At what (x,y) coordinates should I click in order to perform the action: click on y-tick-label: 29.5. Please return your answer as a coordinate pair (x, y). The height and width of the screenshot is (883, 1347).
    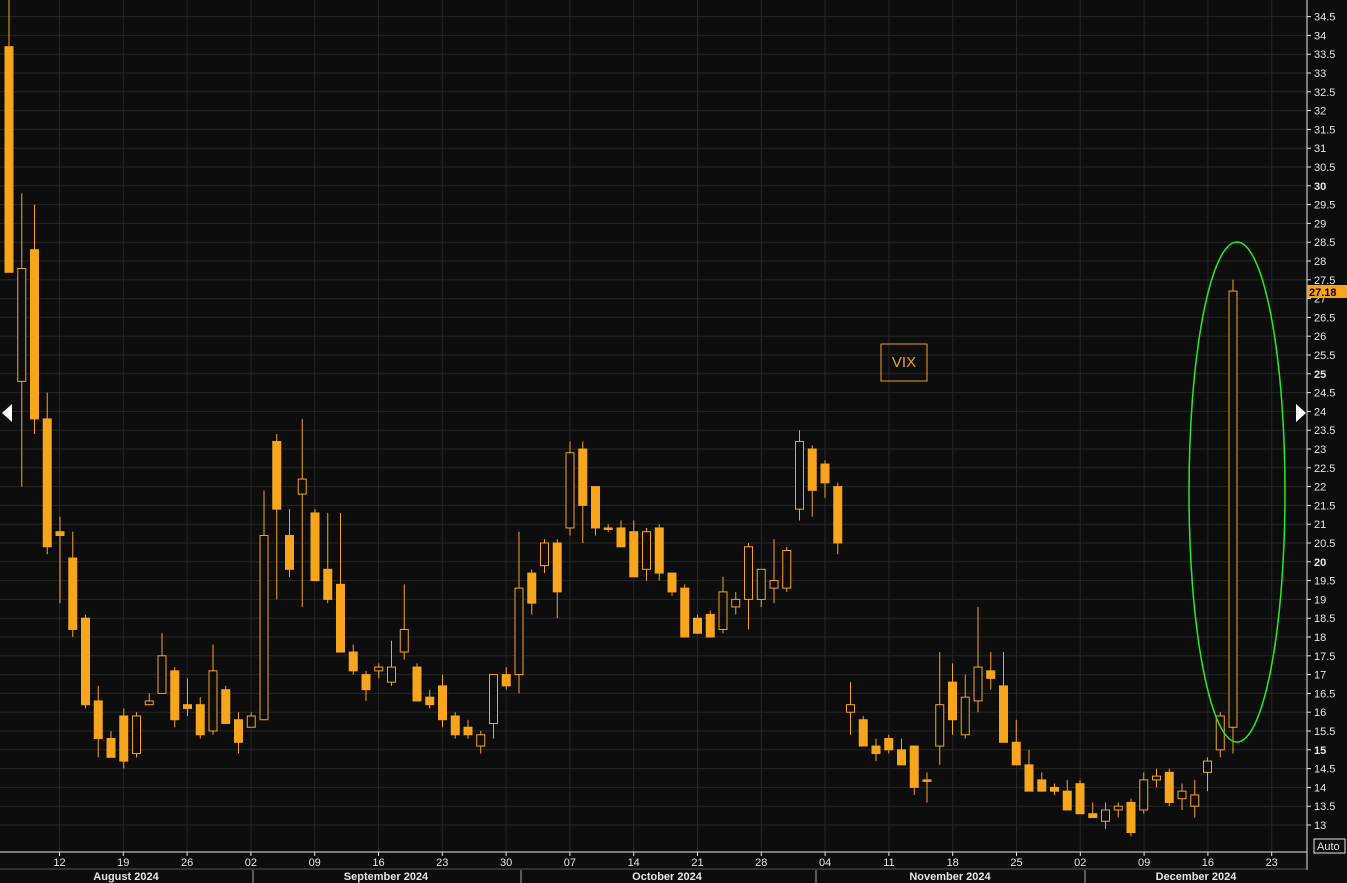
    Looking at the image, I should click on (1324, 206).